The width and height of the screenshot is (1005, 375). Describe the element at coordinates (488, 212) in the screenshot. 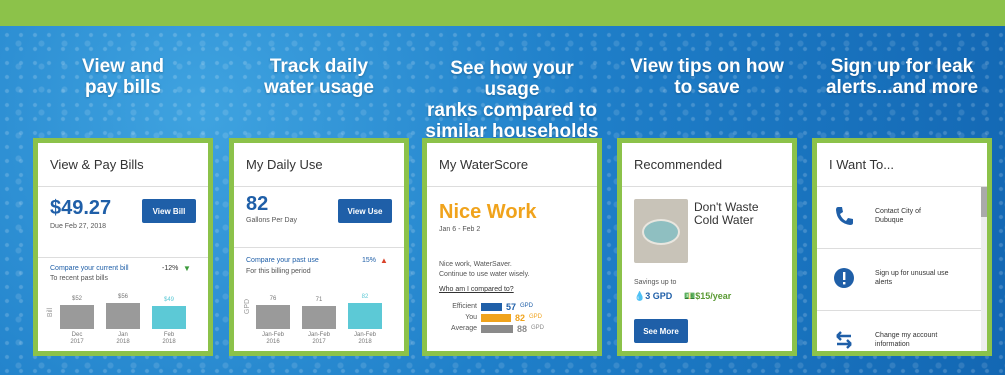

I see `score-headline: Nice Work` at that location.